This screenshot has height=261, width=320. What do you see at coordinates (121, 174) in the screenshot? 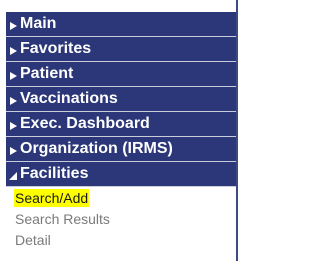
I see `menu-item-facilities: Facilities` at bounding box center [121, 174].